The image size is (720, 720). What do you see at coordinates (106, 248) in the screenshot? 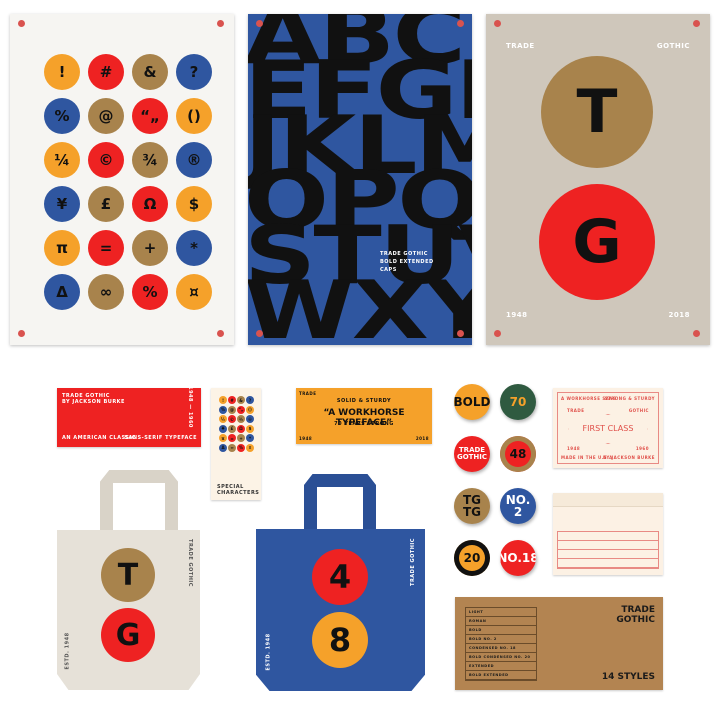
I see `symbol-circle: =` at bounding box center [106, 248].